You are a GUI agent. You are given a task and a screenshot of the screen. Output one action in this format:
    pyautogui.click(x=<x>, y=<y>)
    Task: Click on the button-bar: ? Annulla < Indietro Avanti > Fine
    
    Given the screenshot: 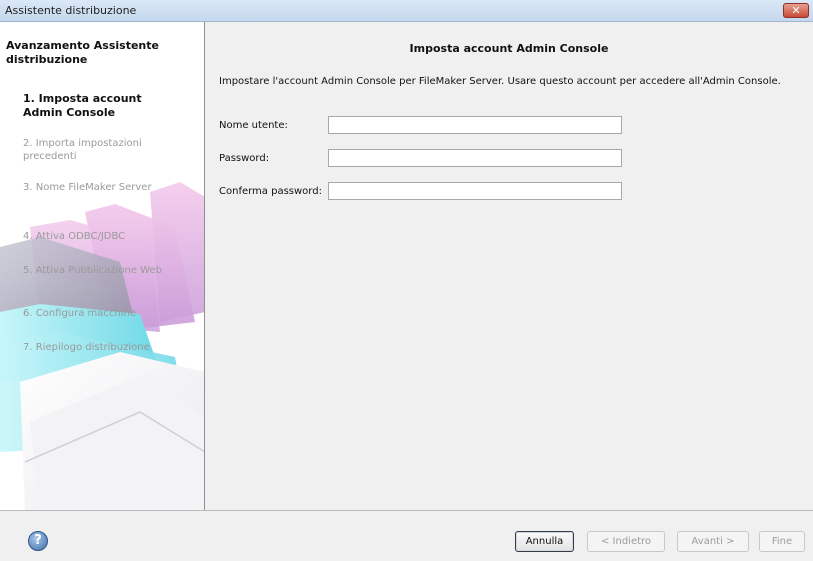 What is the action you would take?
    pyautogui.click(x=406, y=535)
    